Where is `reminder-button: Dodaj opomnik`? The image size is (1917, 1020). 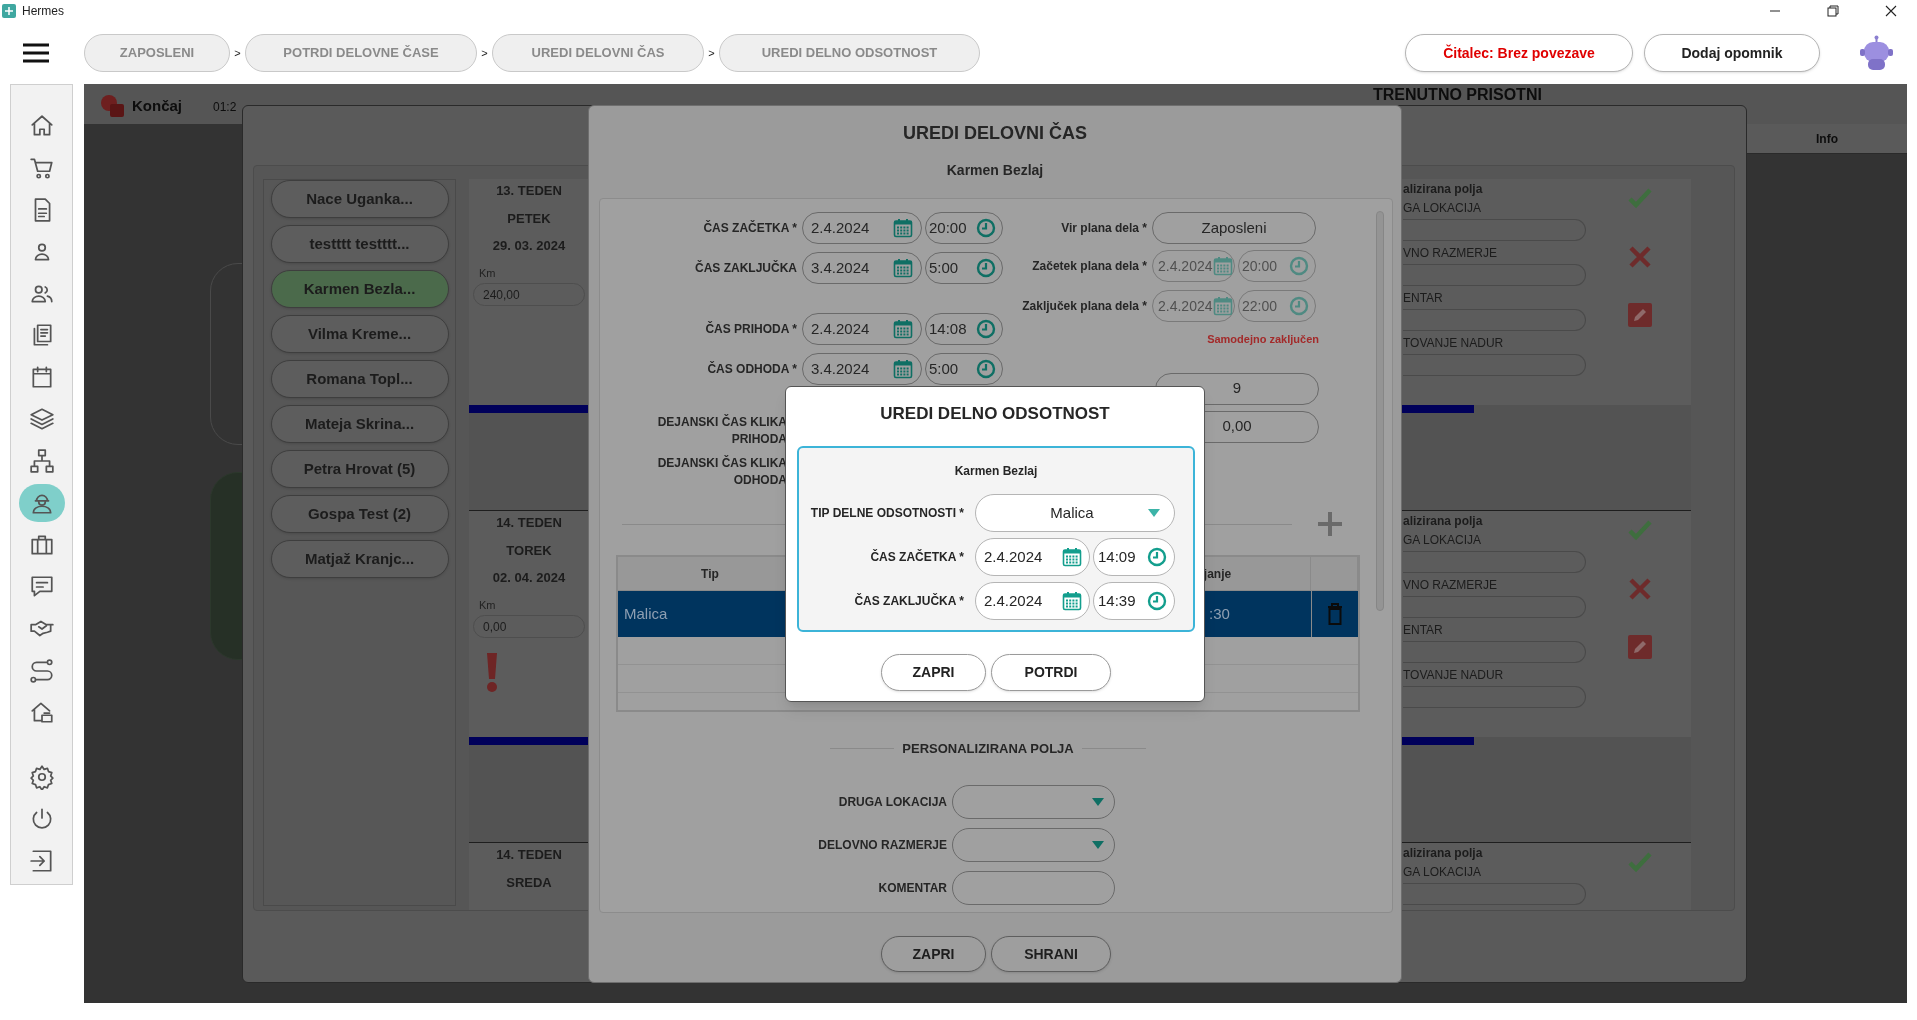
reminder-button: Dodaj opomnik is located at coordinates (1732, 53).